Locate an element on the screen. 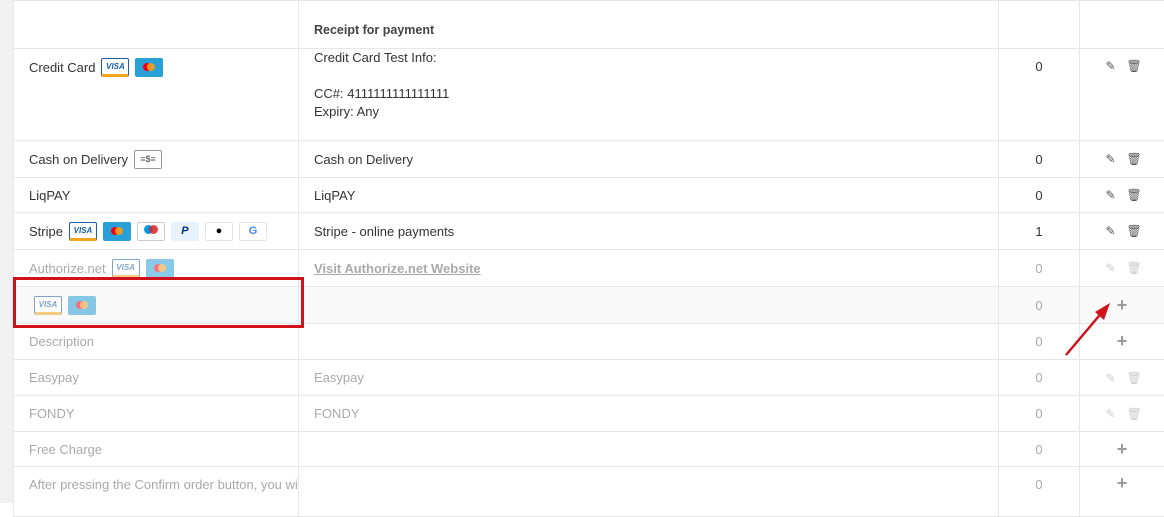 The height and width of the screenshot is (517, 1164). authorize-website-link: Visit Authorize.net Website is located at coordinates (397, 268).